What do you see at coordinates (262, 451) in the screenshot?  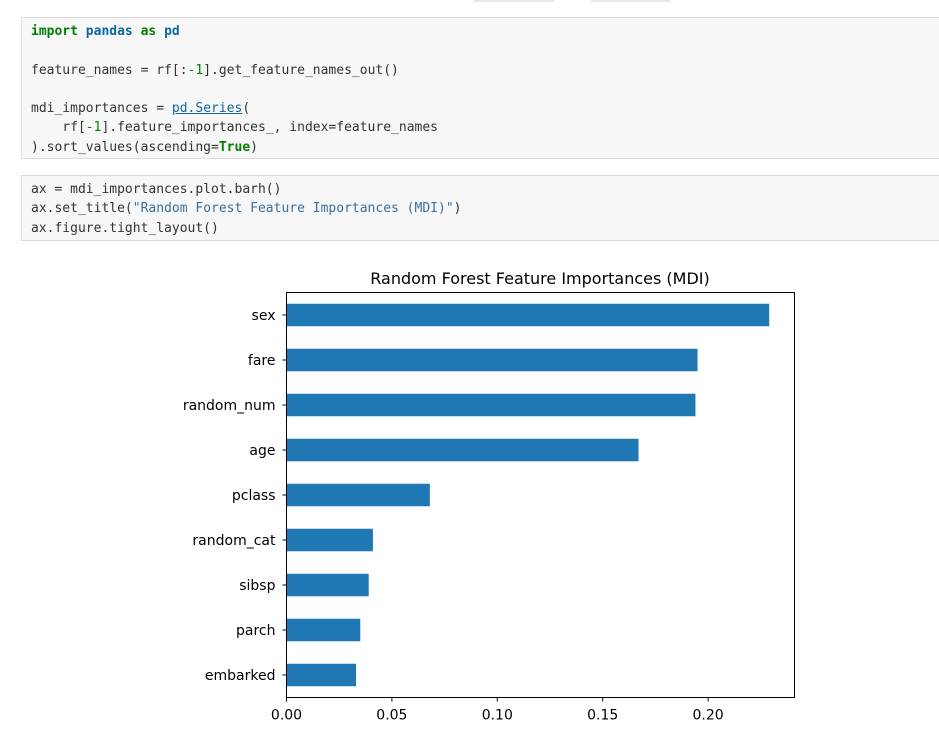 I see `y-tick-label: age` at bounding box center [262, 451].